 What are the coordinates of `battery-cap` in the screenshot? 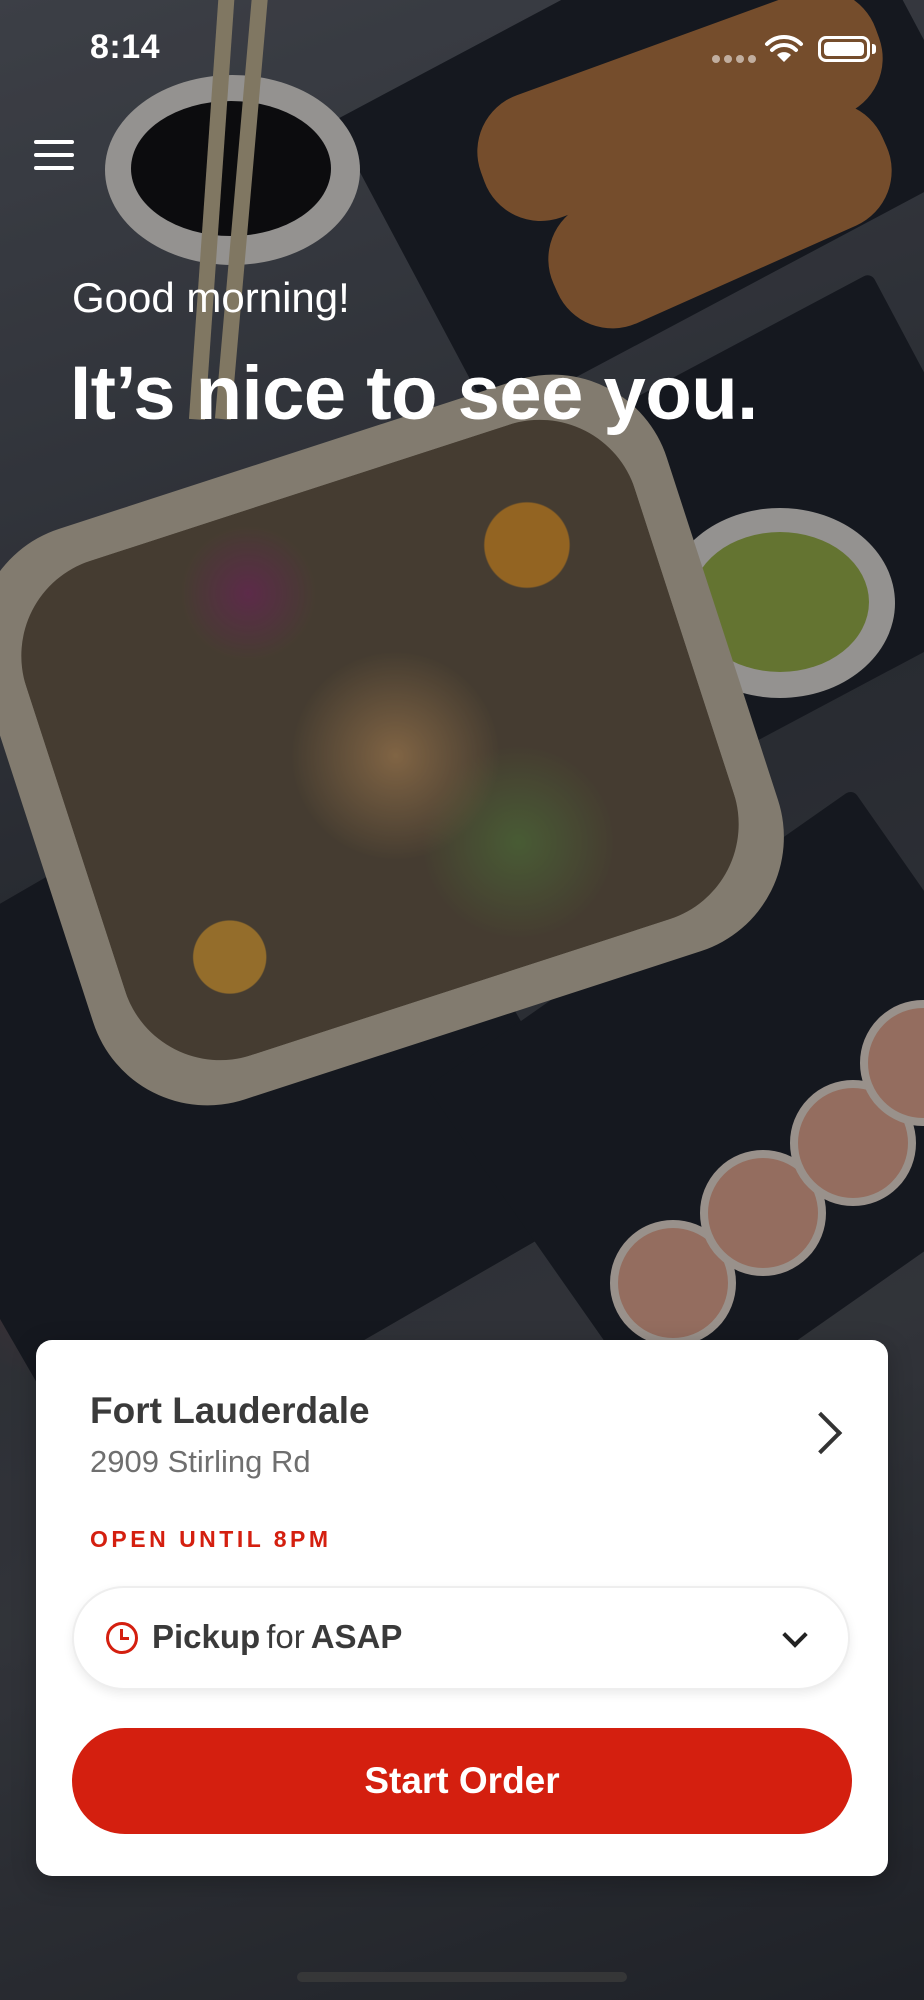 It's located at (874, 49).